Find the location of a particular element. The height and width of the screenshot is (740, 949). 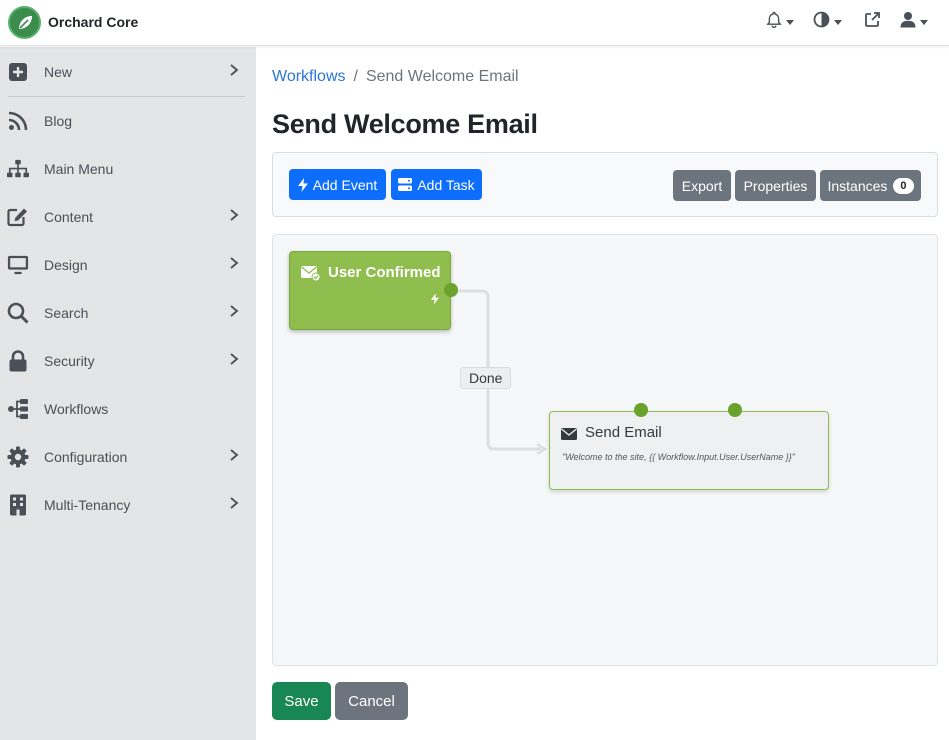

activity-title: User Confirmed is located at coordinates (384, 272).